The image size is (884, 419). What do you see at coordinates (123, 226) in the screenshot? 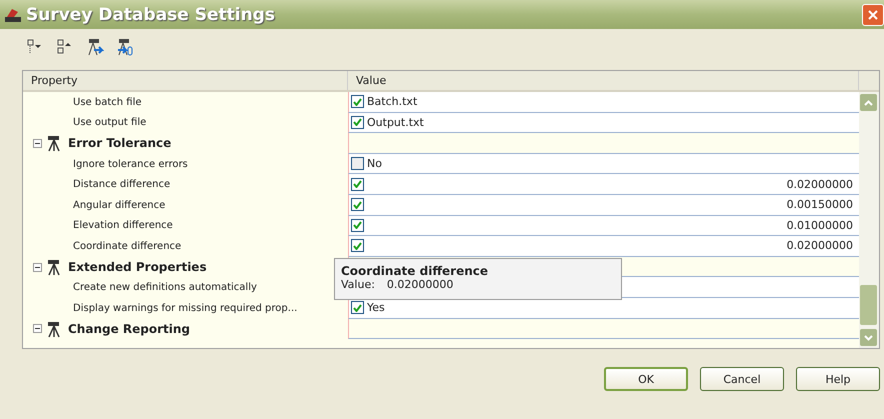
I see `property-label: Elevation difference` at bounding box center [123, 226].